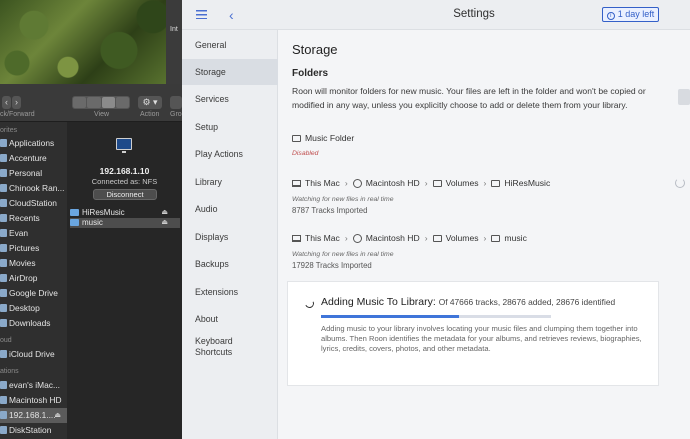 This screenshot has width=690, height=439. Describe the element at coordinates (80, 102) in the screenshot. I see `icon-view-button` at that location.